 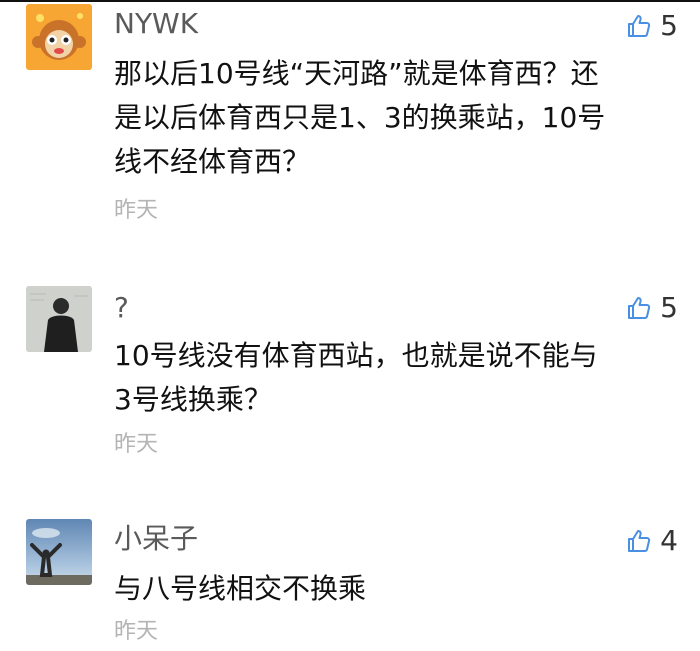 What do you see at coordinates (356, 73) in the screenshot?
I see `comment-line: 那以后10号线“天河路”就是体育西？还` at bounding box center [356, 73].